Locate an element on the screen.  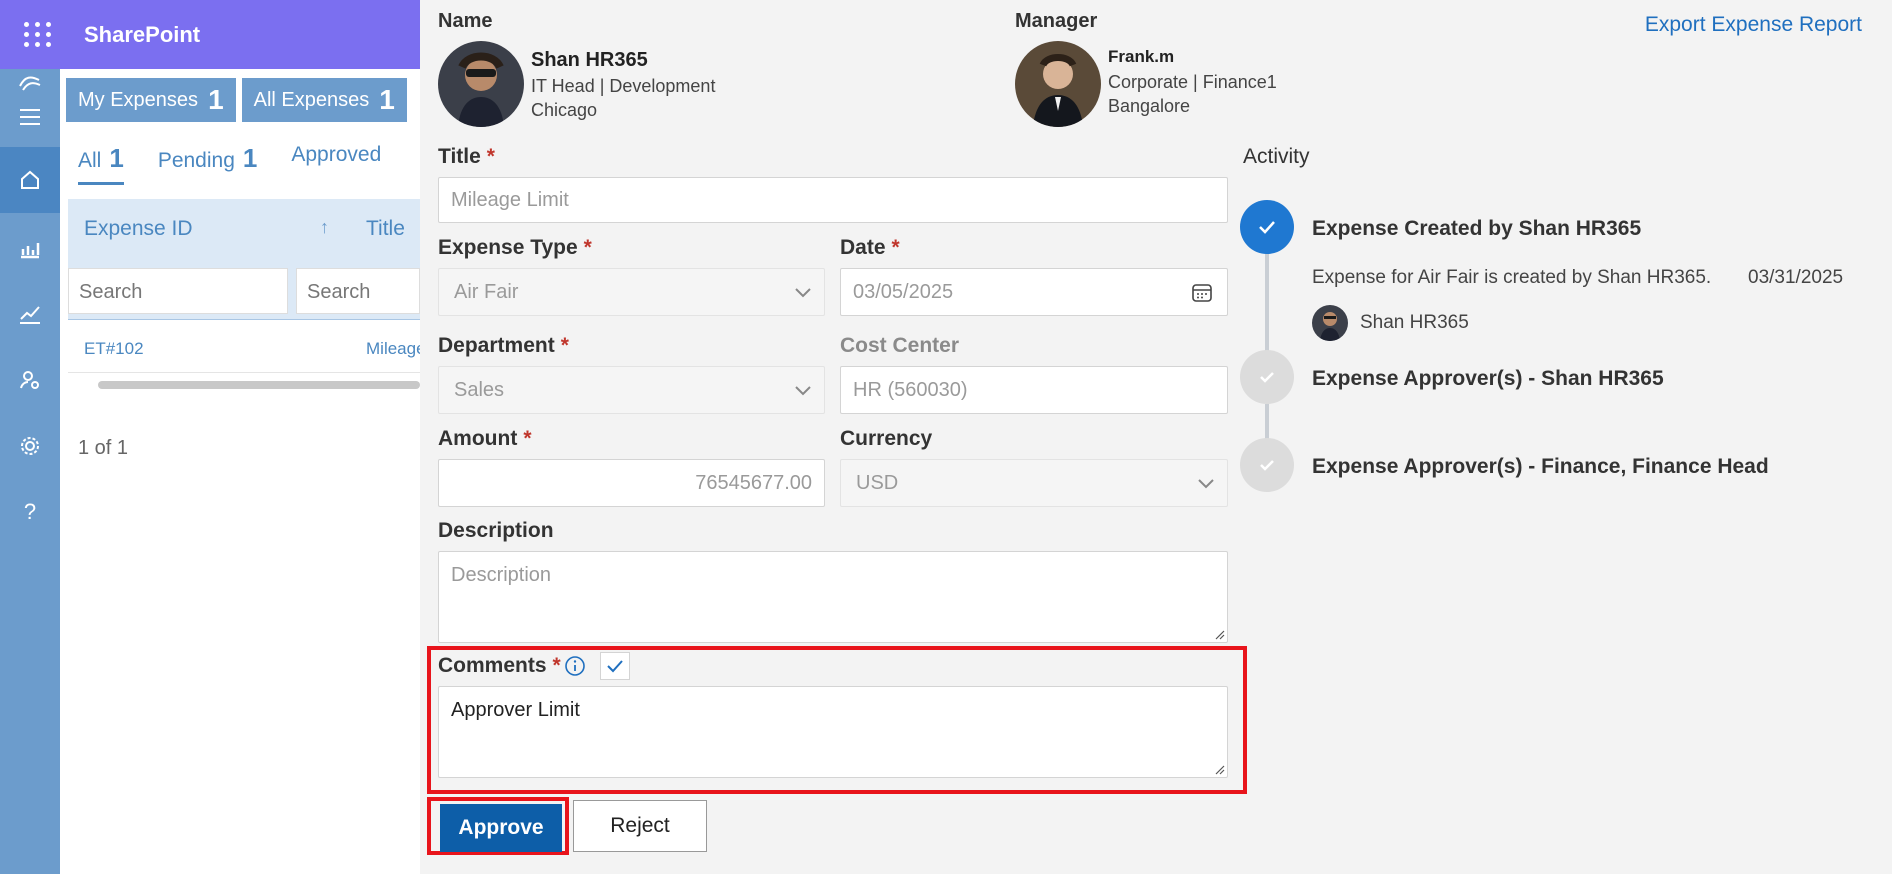
reject-button: Reject is located at coordinates (640, 826).